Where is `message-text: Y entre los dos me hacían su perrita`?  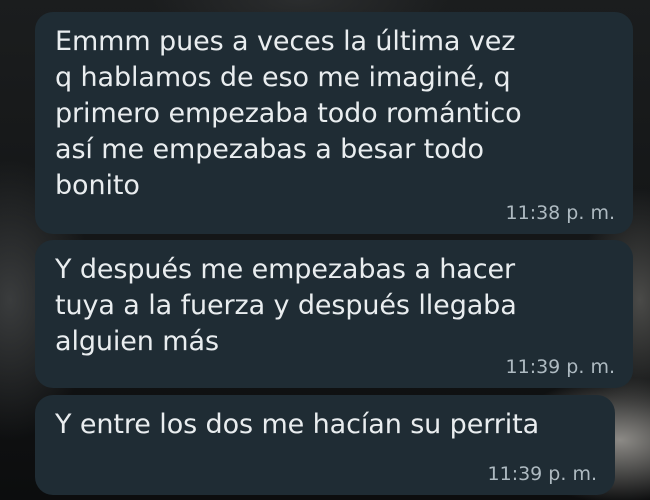 message-text: Y entre los dos me hacían su perrita is located at coordinates (297, 424).